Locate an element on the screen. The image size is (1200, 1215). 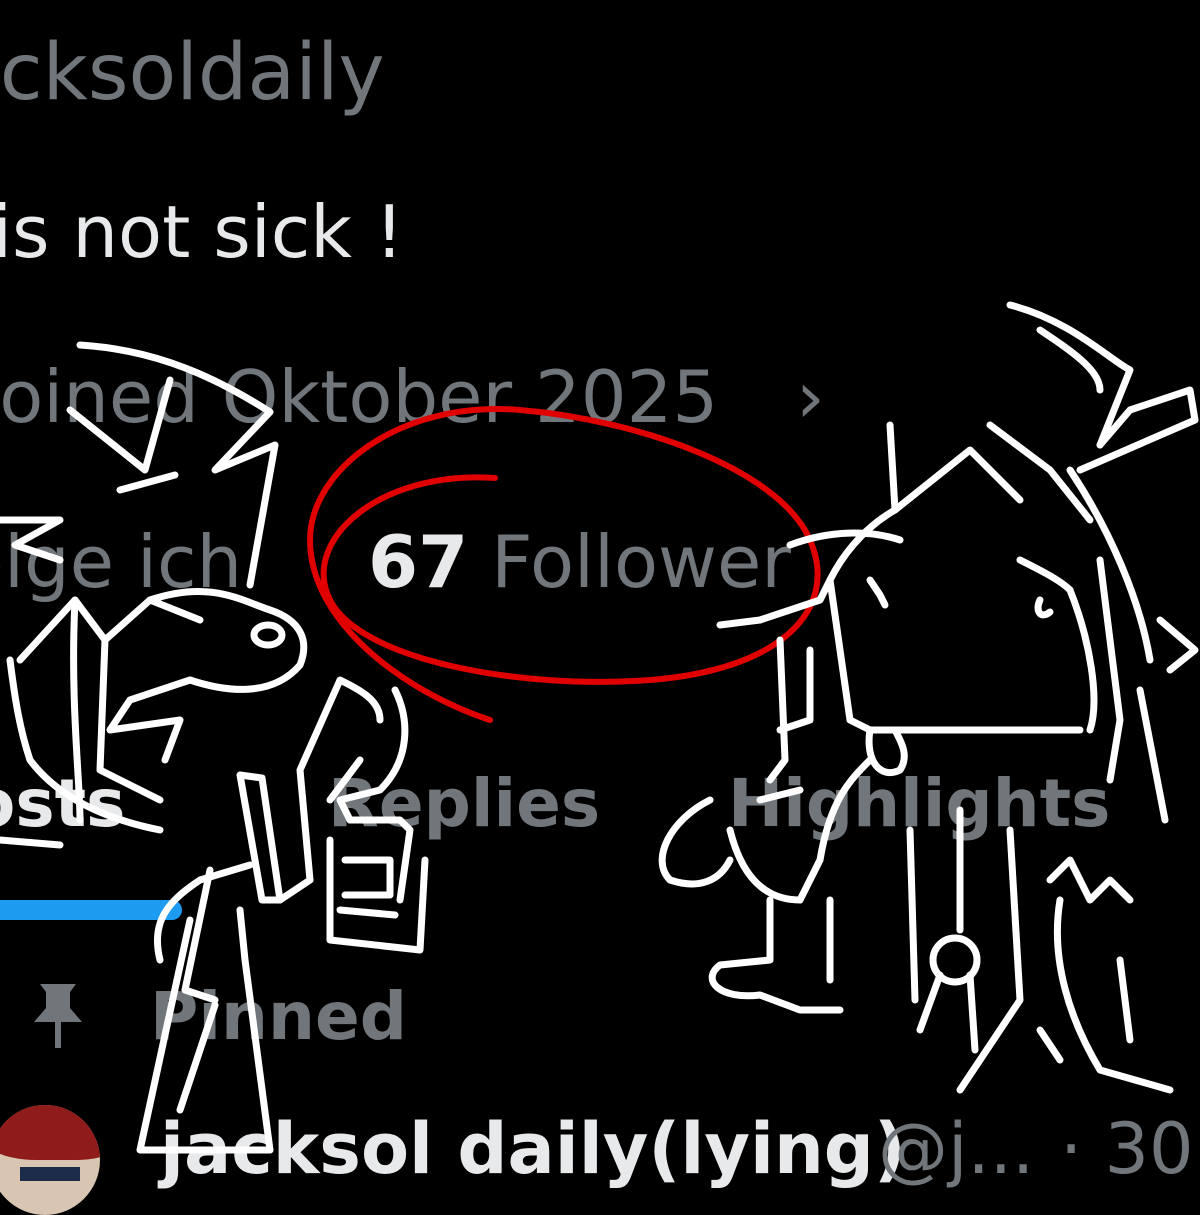
red-annotation-circle is located at coordinates (564, 564).